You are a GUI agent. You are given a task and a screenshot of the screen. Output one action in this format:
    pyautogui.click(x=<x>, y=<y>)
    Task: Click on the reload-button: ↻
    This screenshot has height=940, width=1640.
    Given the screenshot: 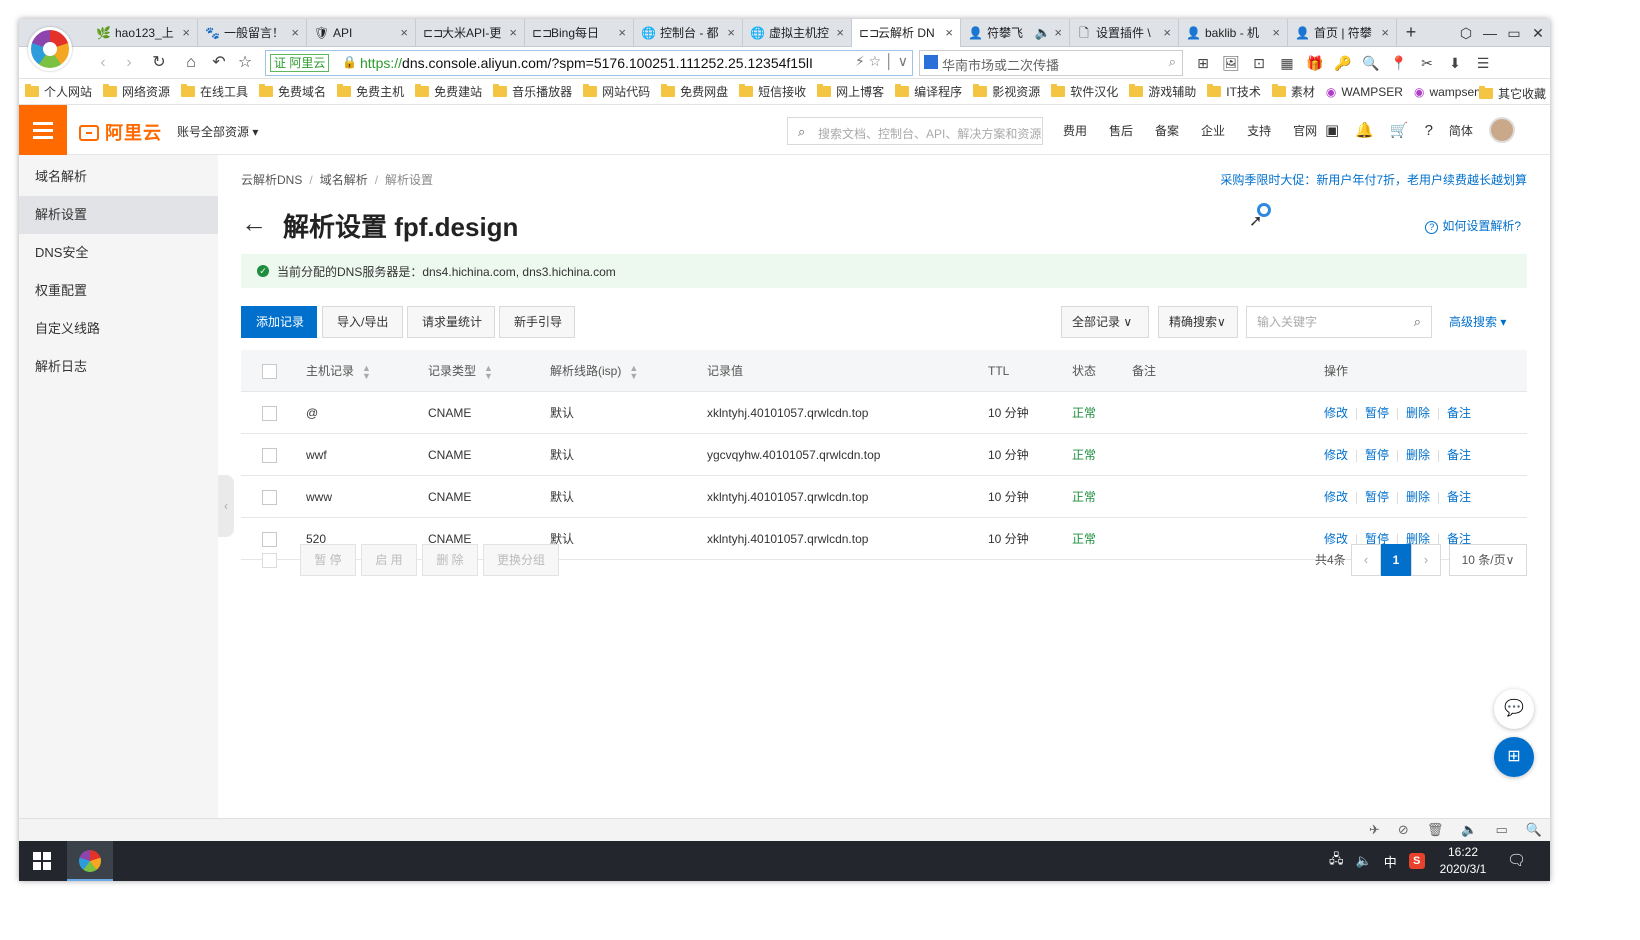 What is the action you would take?
    pyautogui.click(x=159, y=63)
    